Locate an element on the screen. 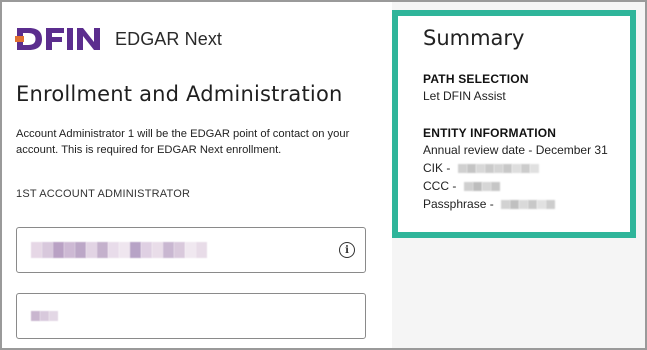 The height and width of the screenshot is (350, 647). cik-label: CIK - is located at coordinates (437, 168).